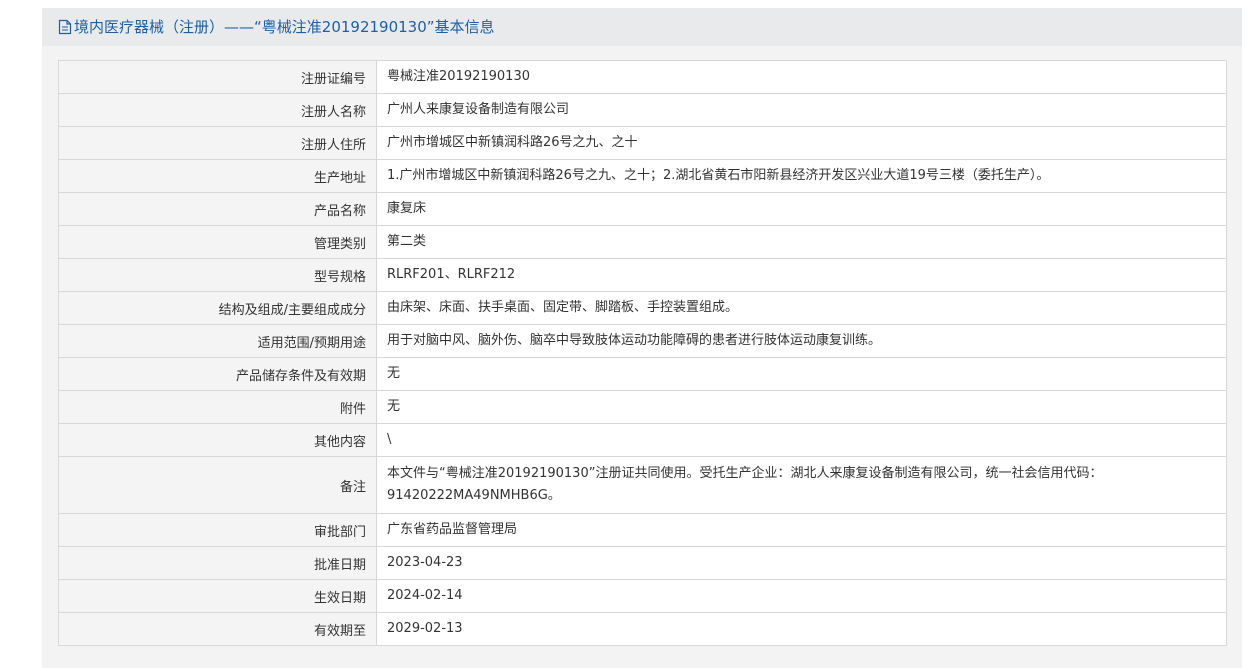 The width and height of the screenshot is (1260, 668). Describe the element at coordinates (217, 308) in the screenshot. I see `row-label: 结构及组成/主要组成成分` at that location.